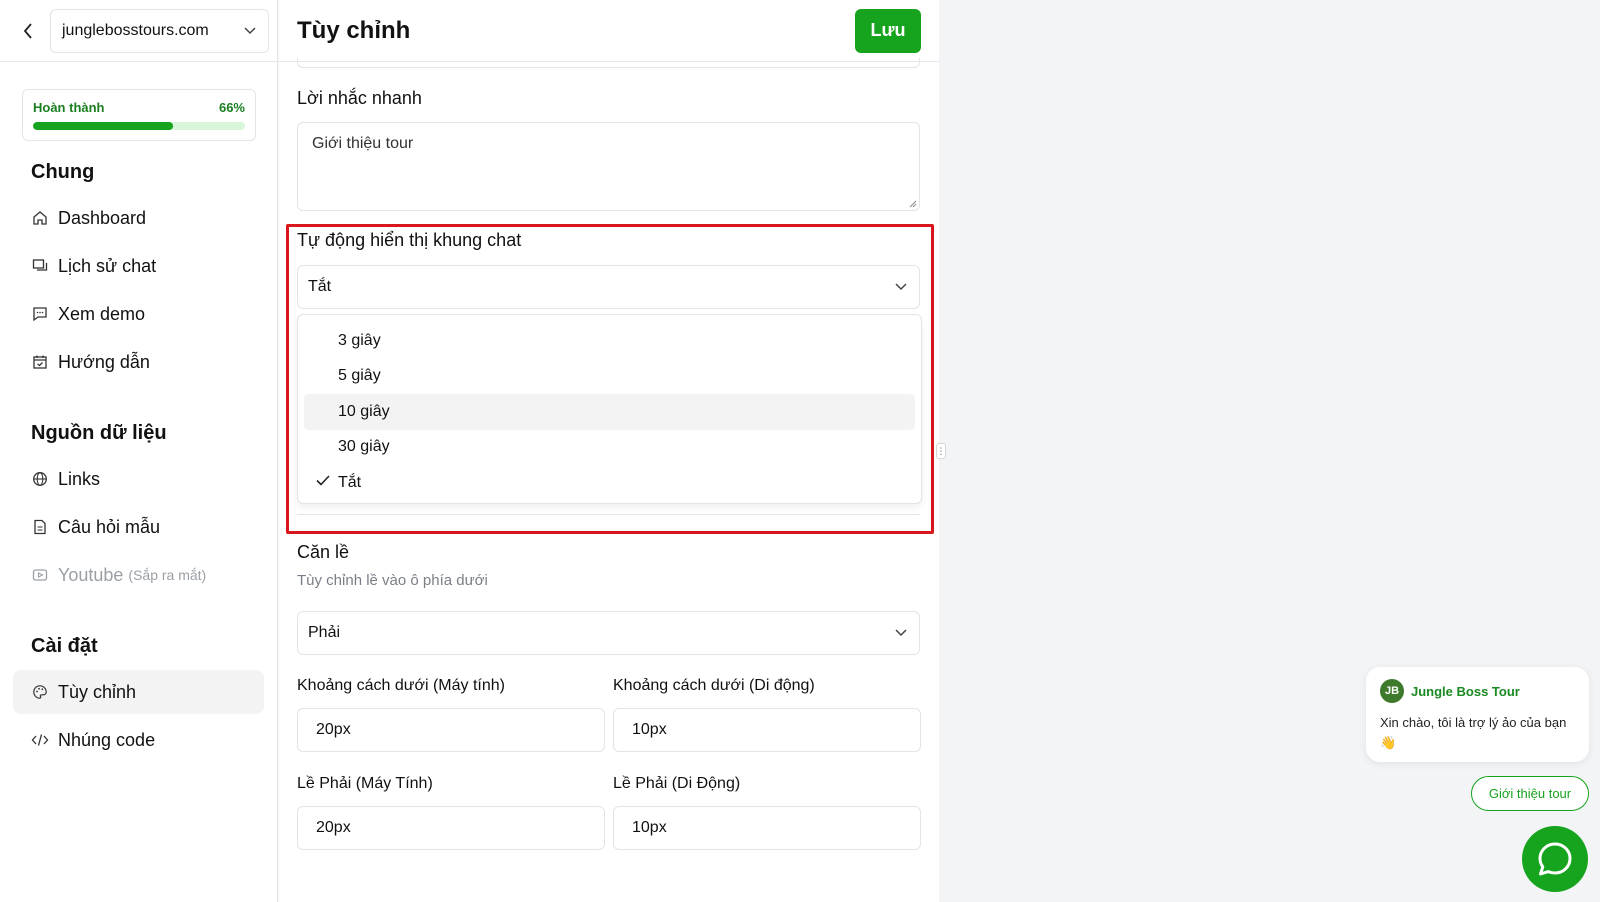 This screenshot has height=902, width=1600. Describe the element at coordinates (40, 218) in the screenshot. I see `home-icon` at that location.